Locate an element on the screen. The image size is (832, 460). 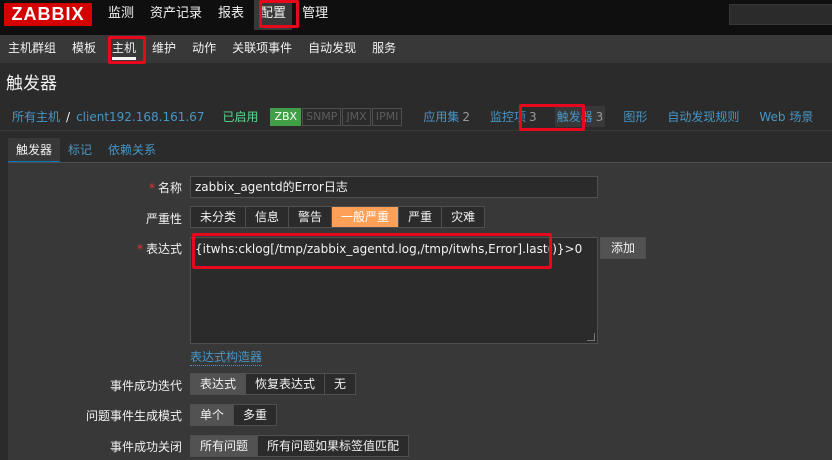
name-label-text: 名称 is located at coordinates (169, 188).